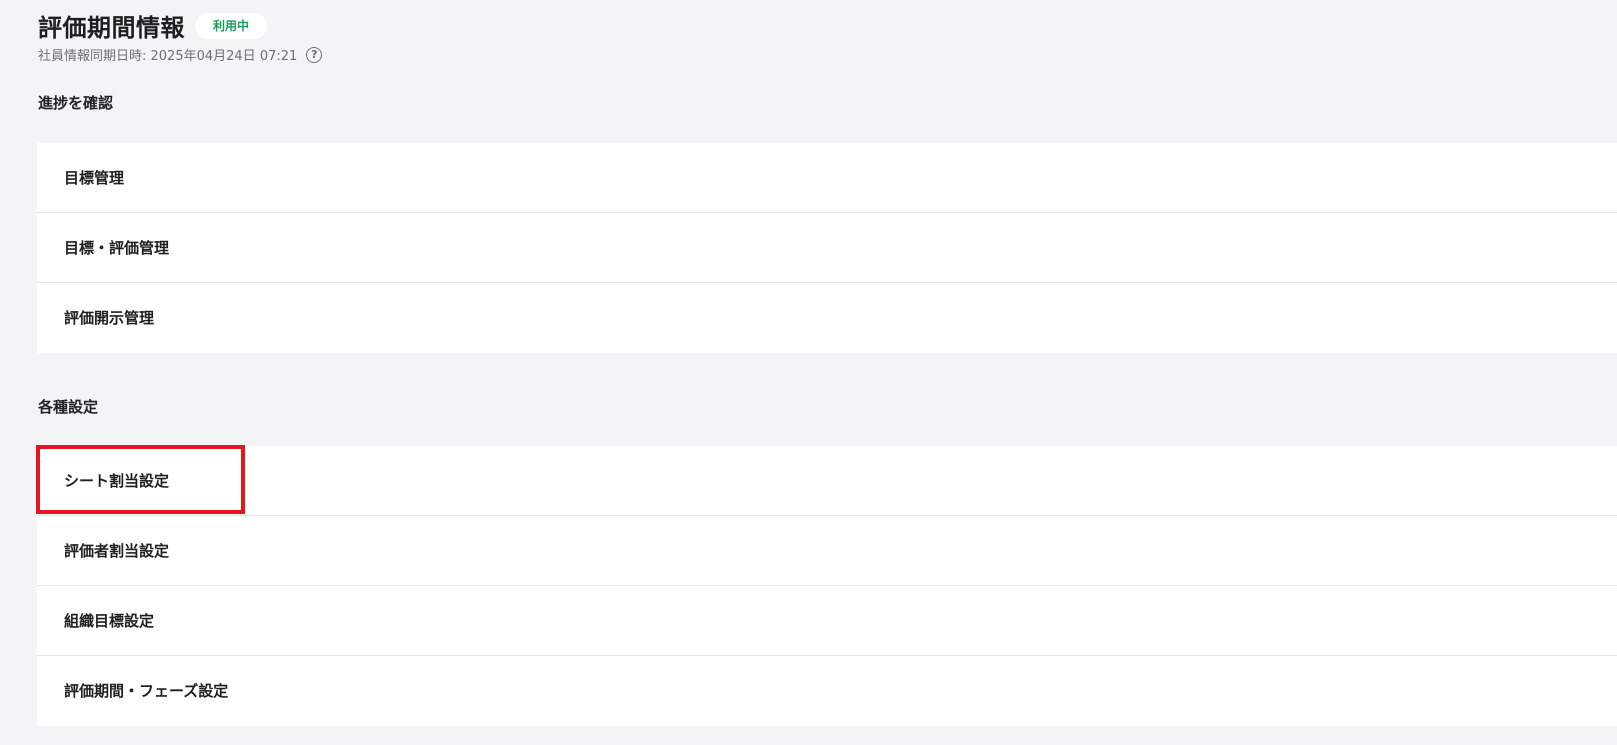 The width and height of the screenshot is (1617, 745). I want to click on list-item-label: 評価者割当設定, so click(117, 551).